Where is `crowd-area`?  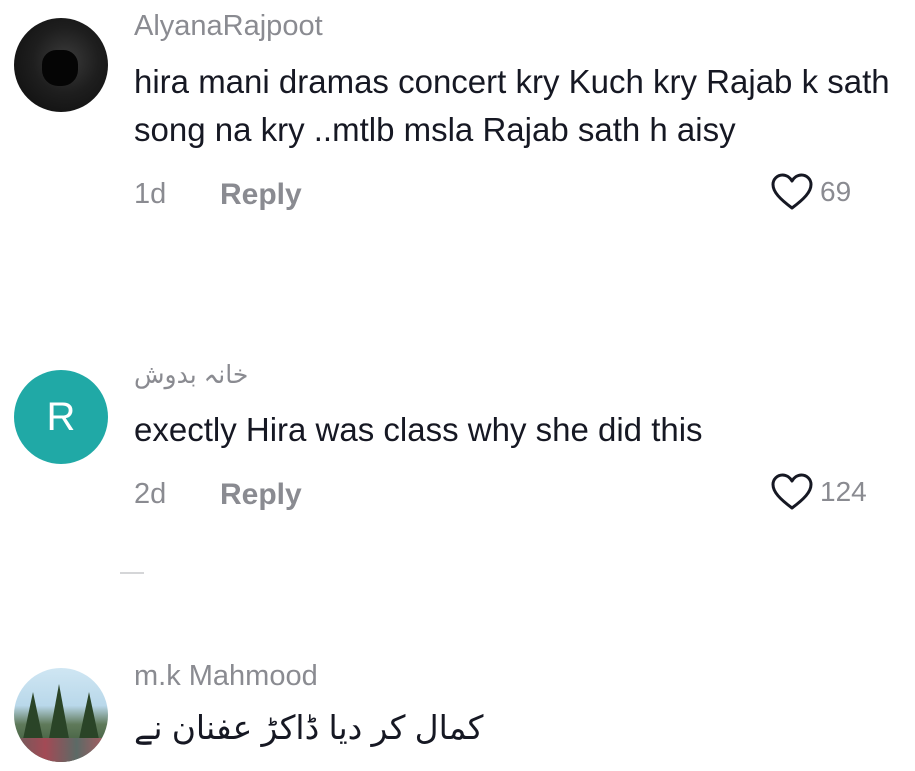
crowd-area is located at coordinates (61, 750).